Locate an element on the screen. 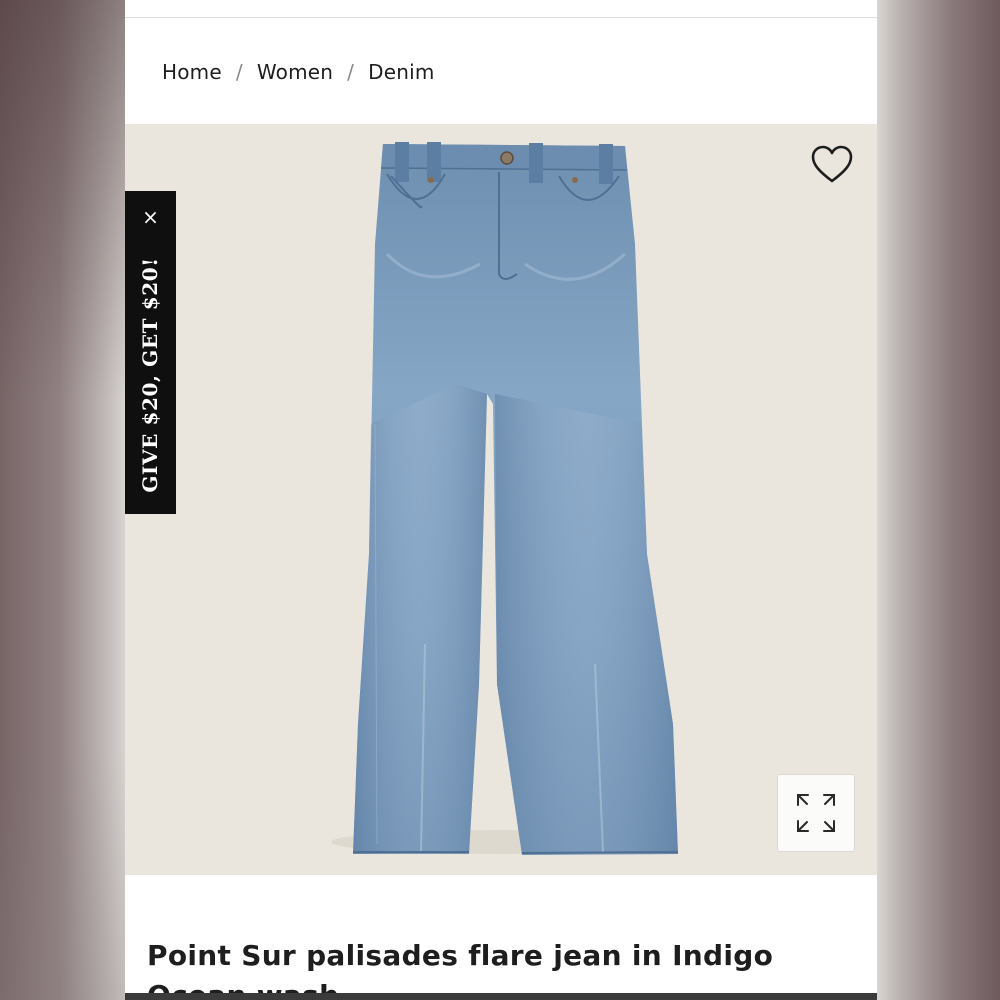 The image size is (1000, 1000). promo-close-button: × is located at coordinates (150, 217).